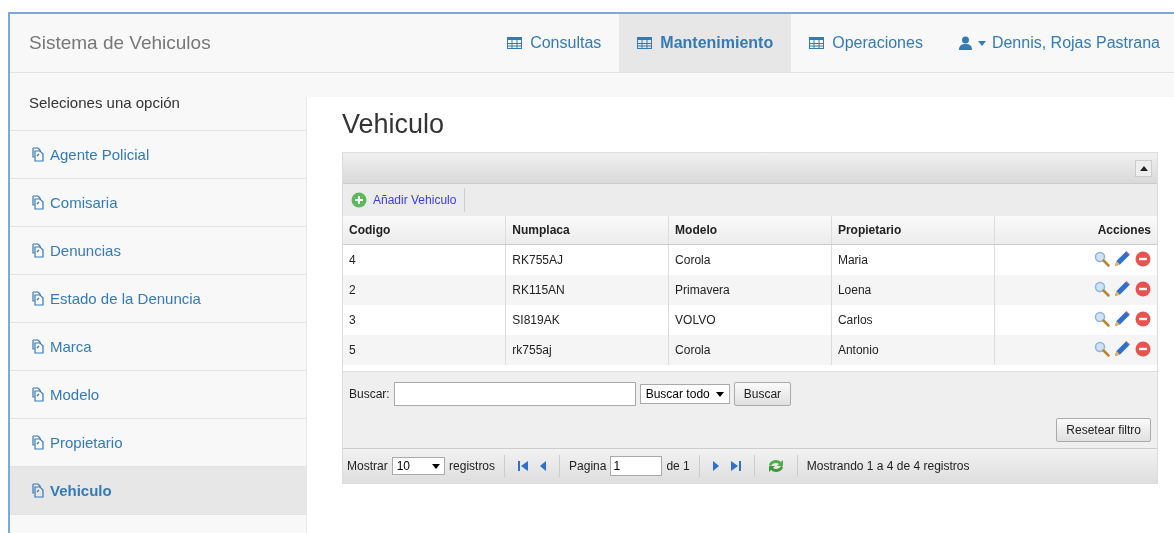 This screenshot has height=533, width=1174. I want to click on next-icon, so click(715, 466).